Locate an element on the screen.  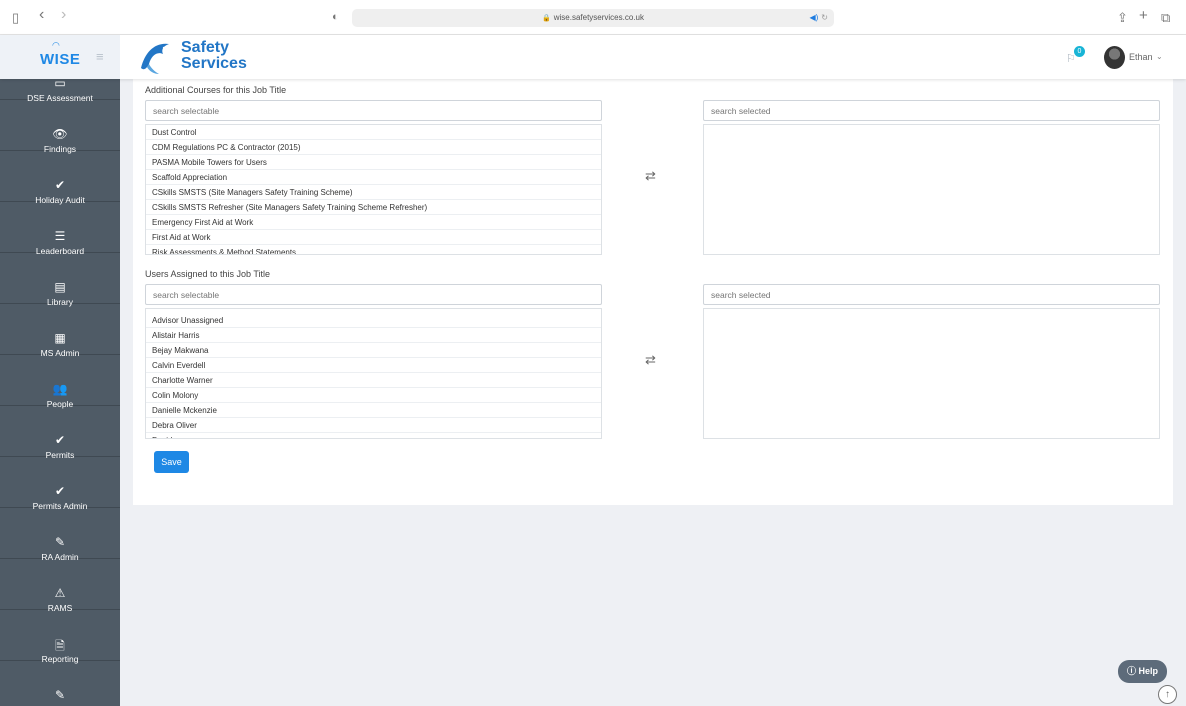
sidebar-item: ▤ Library is located at coordinates (60, 280).